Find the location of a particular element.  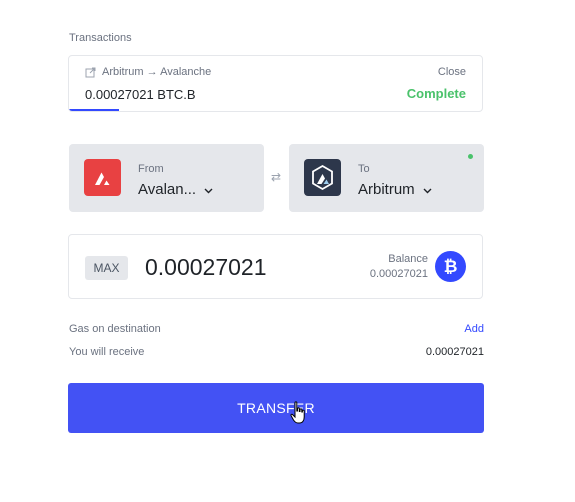

transactions-title: Transactions is located at coordinates (100, 38).